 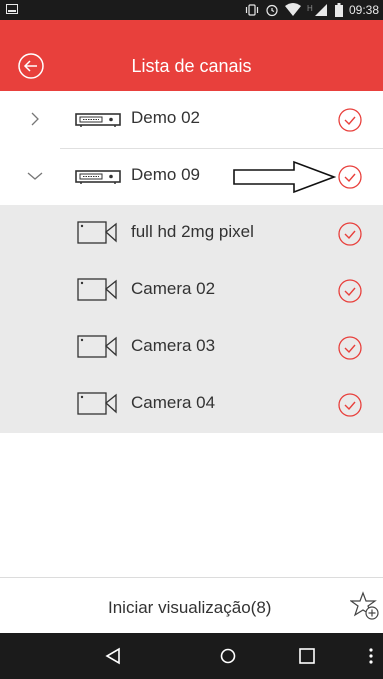 What do you see at coordinates (165, 174) in the screenshot?
I see `device-label: Demo 09` at bounding box center [165, 174].